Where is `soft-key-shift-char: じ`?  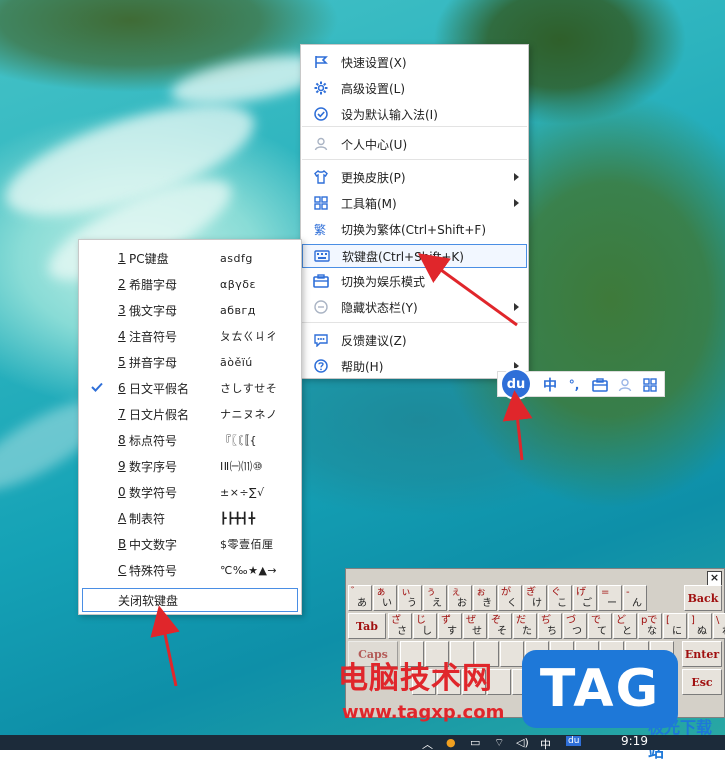 soft-key-shift-char: じ is located at coordinates (421, 620).